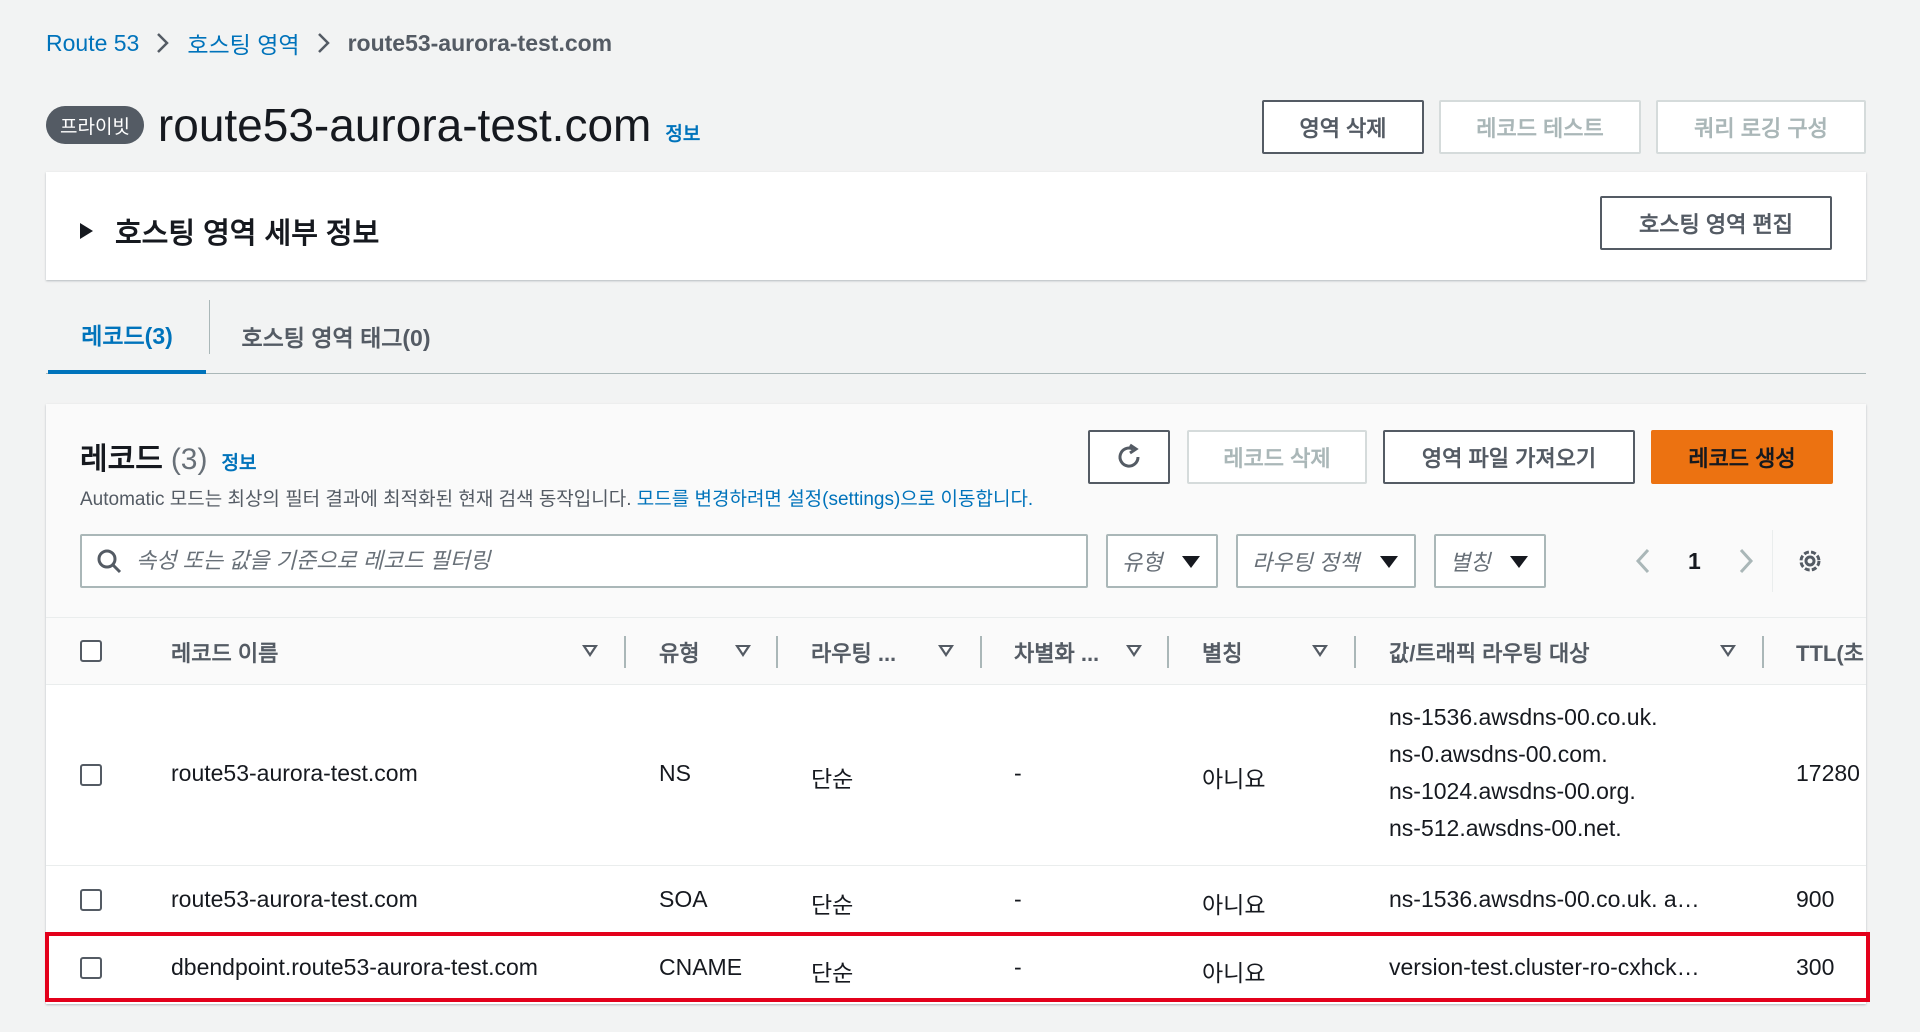 The height and width of the screenshot is (1032, 1920). What do you see at coordinates (675, 773) in the screenshot?
I see `record-type: NS` at bounding box center [675, 773].